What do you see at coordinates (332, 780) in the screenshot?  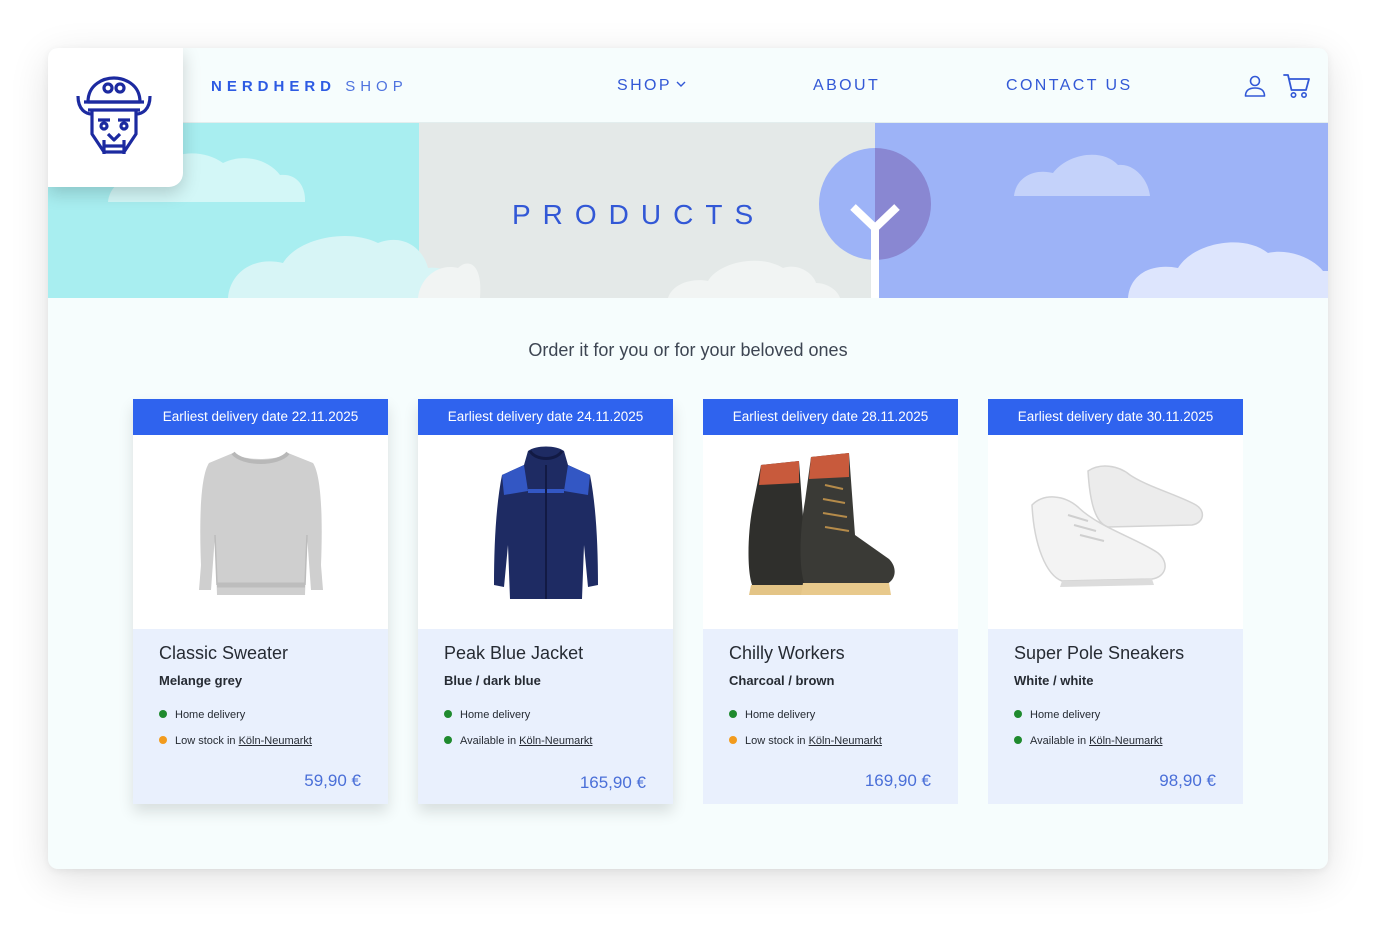 I see `product-price: 59,90 €` at bounding box center [332, 780].